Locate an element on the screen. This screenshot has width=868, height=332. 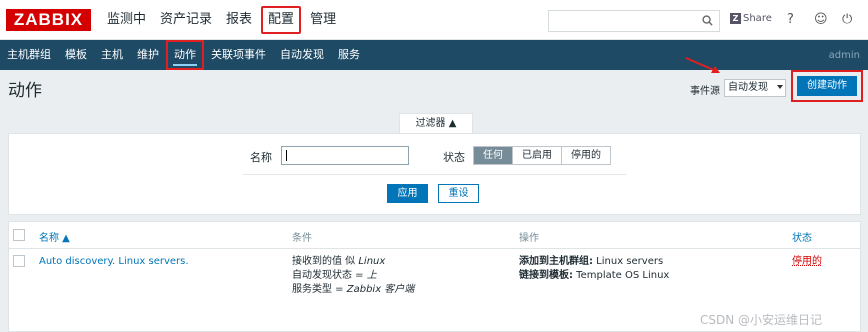
subnav-host-groups: 主机群组 is located at coordinates (29, 55).